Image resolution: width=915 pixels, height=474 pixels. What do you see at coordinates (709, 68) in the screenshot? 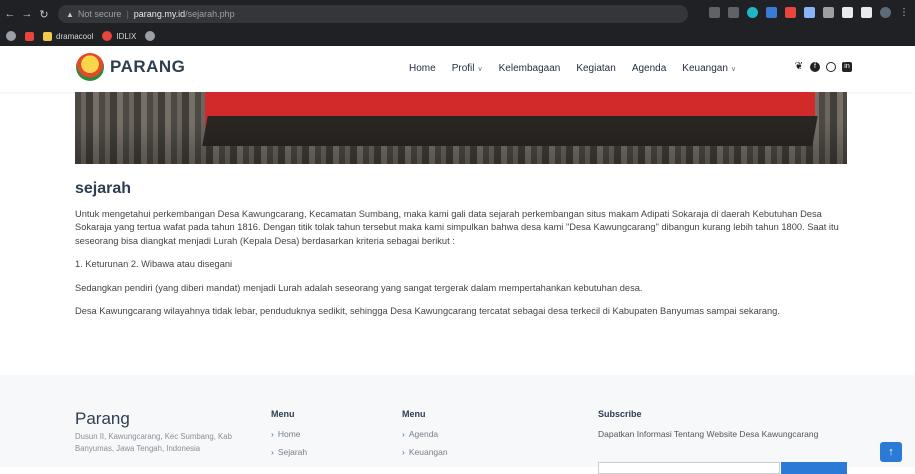
I see `nav-keuangan: Keuangan ∨` at bounding box center [709, 68].